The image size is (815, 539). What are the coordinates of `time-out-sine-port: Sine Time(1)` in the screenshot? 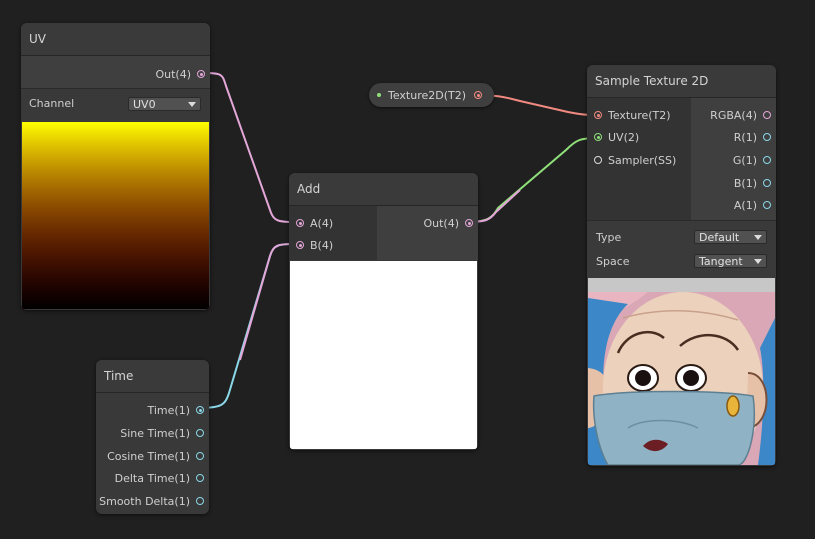 It's located at (162, 433).